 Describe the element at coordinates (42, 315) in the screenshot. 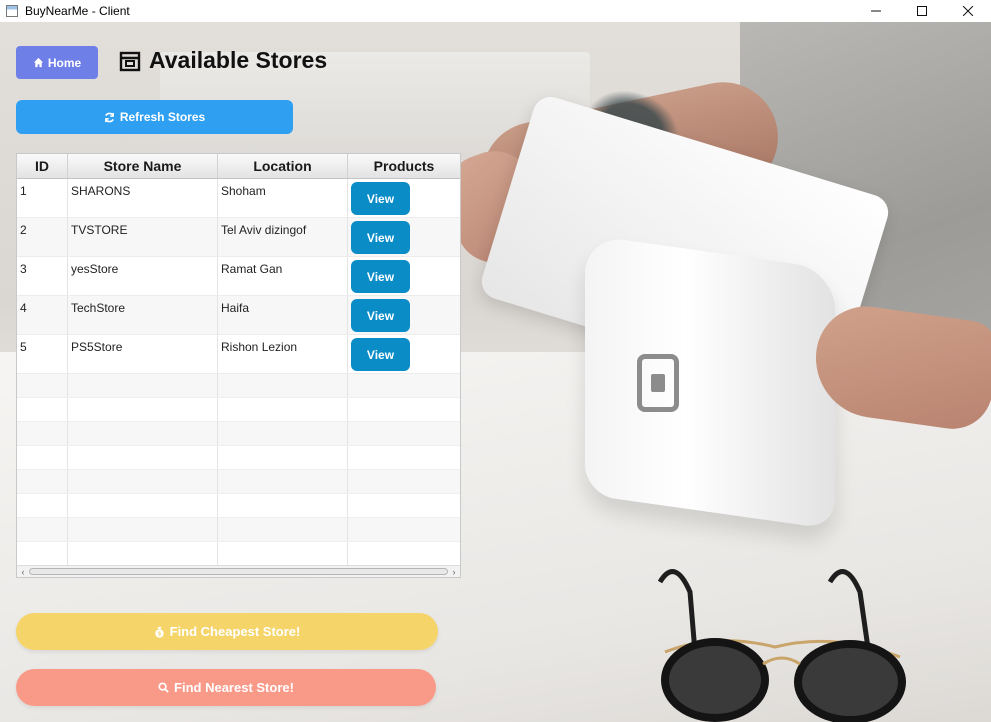

I see `cell-id: 4` at that location.